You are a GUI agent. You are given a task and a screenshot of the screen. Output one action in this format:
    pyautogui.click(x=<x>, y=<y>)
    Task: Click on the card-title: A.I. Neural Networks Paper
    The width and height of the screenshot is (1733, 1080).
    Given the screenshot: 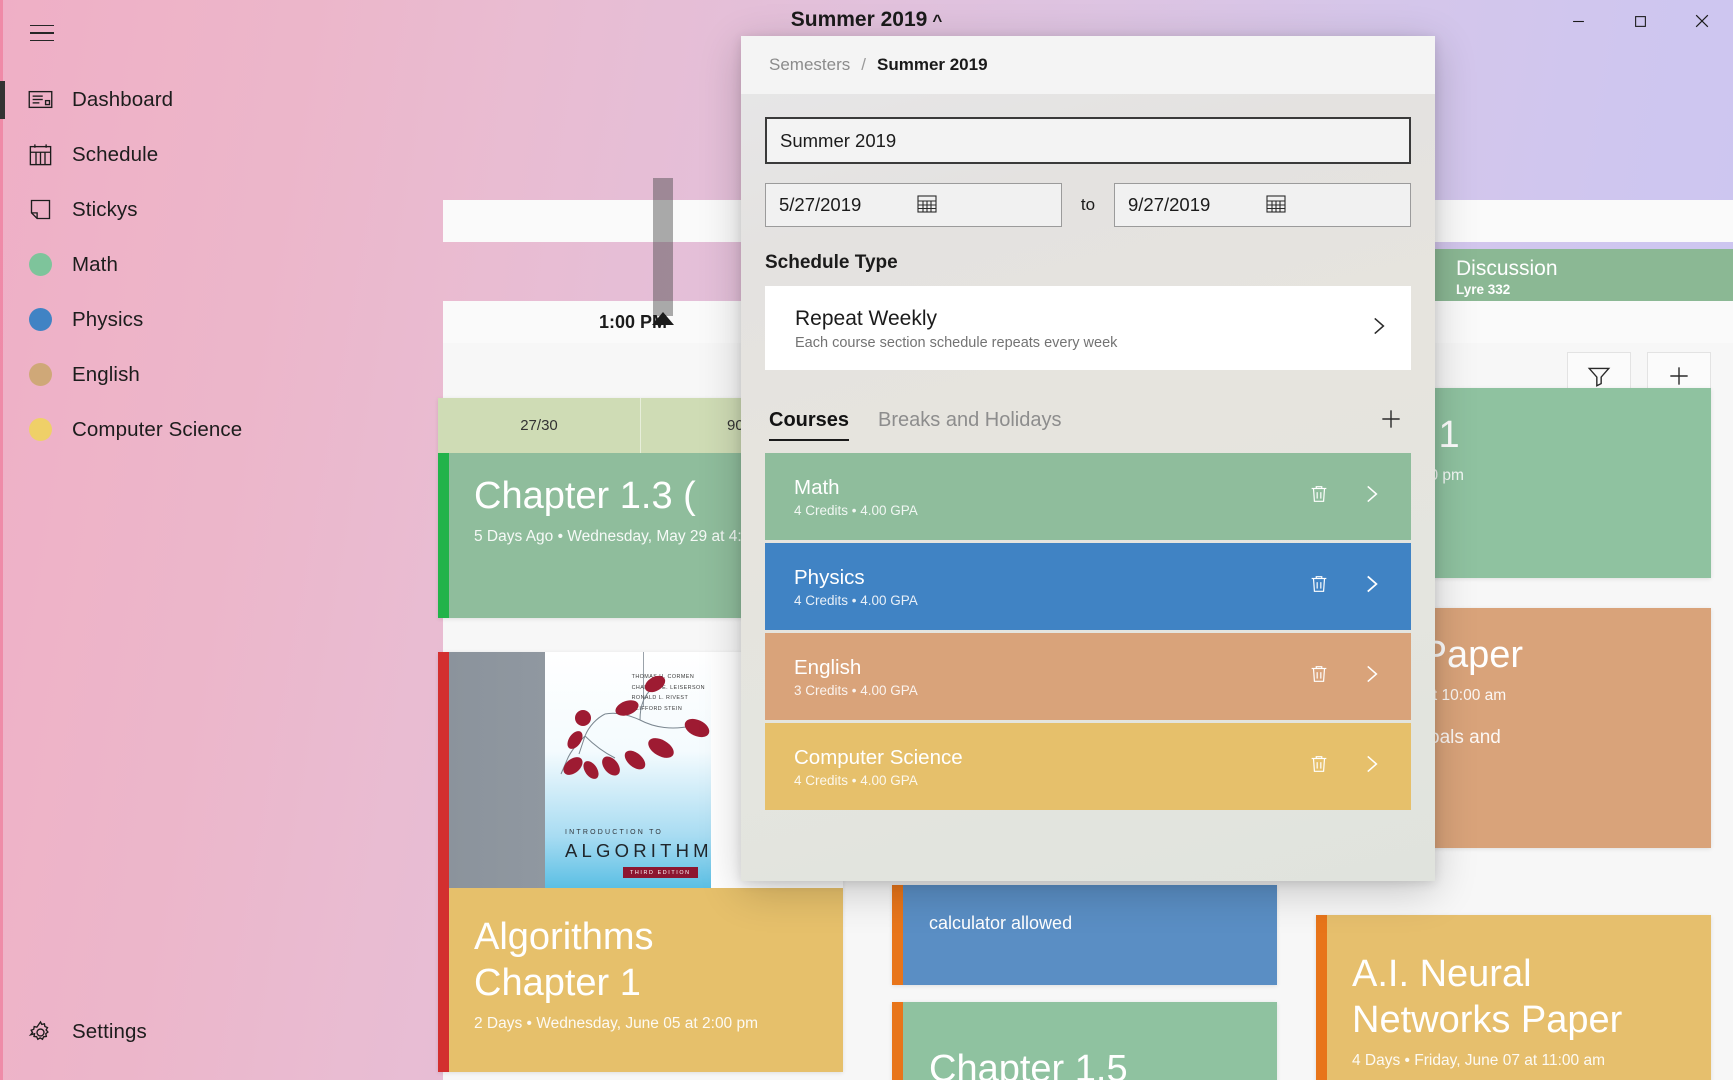 What is the action you would take?
    pyautogui.click(x=1487, y=997)
    